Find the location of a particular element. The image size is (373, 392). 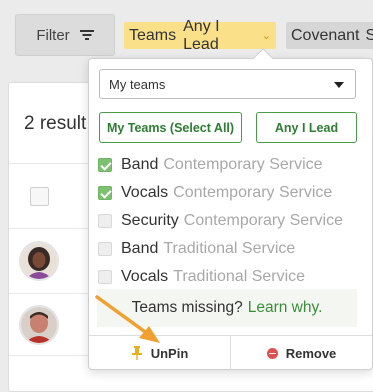

filter-button: Filter is located at coordinates (65, 35).